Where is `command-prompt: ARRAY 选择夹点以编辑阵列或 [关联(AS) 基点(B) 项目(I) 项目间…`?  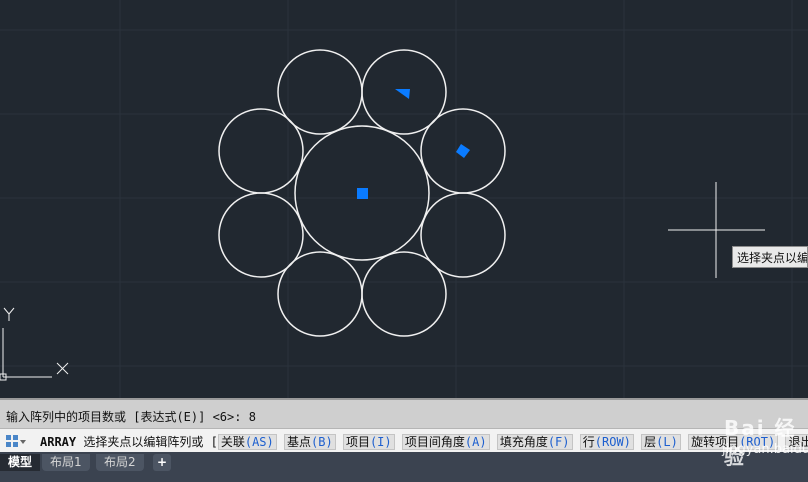
command-prompt: ARRAY 选择夹点以编辑阵列或 [关联(AS) 基点(B) 项目(I) 项目间… is located at coordinates (424, 441).